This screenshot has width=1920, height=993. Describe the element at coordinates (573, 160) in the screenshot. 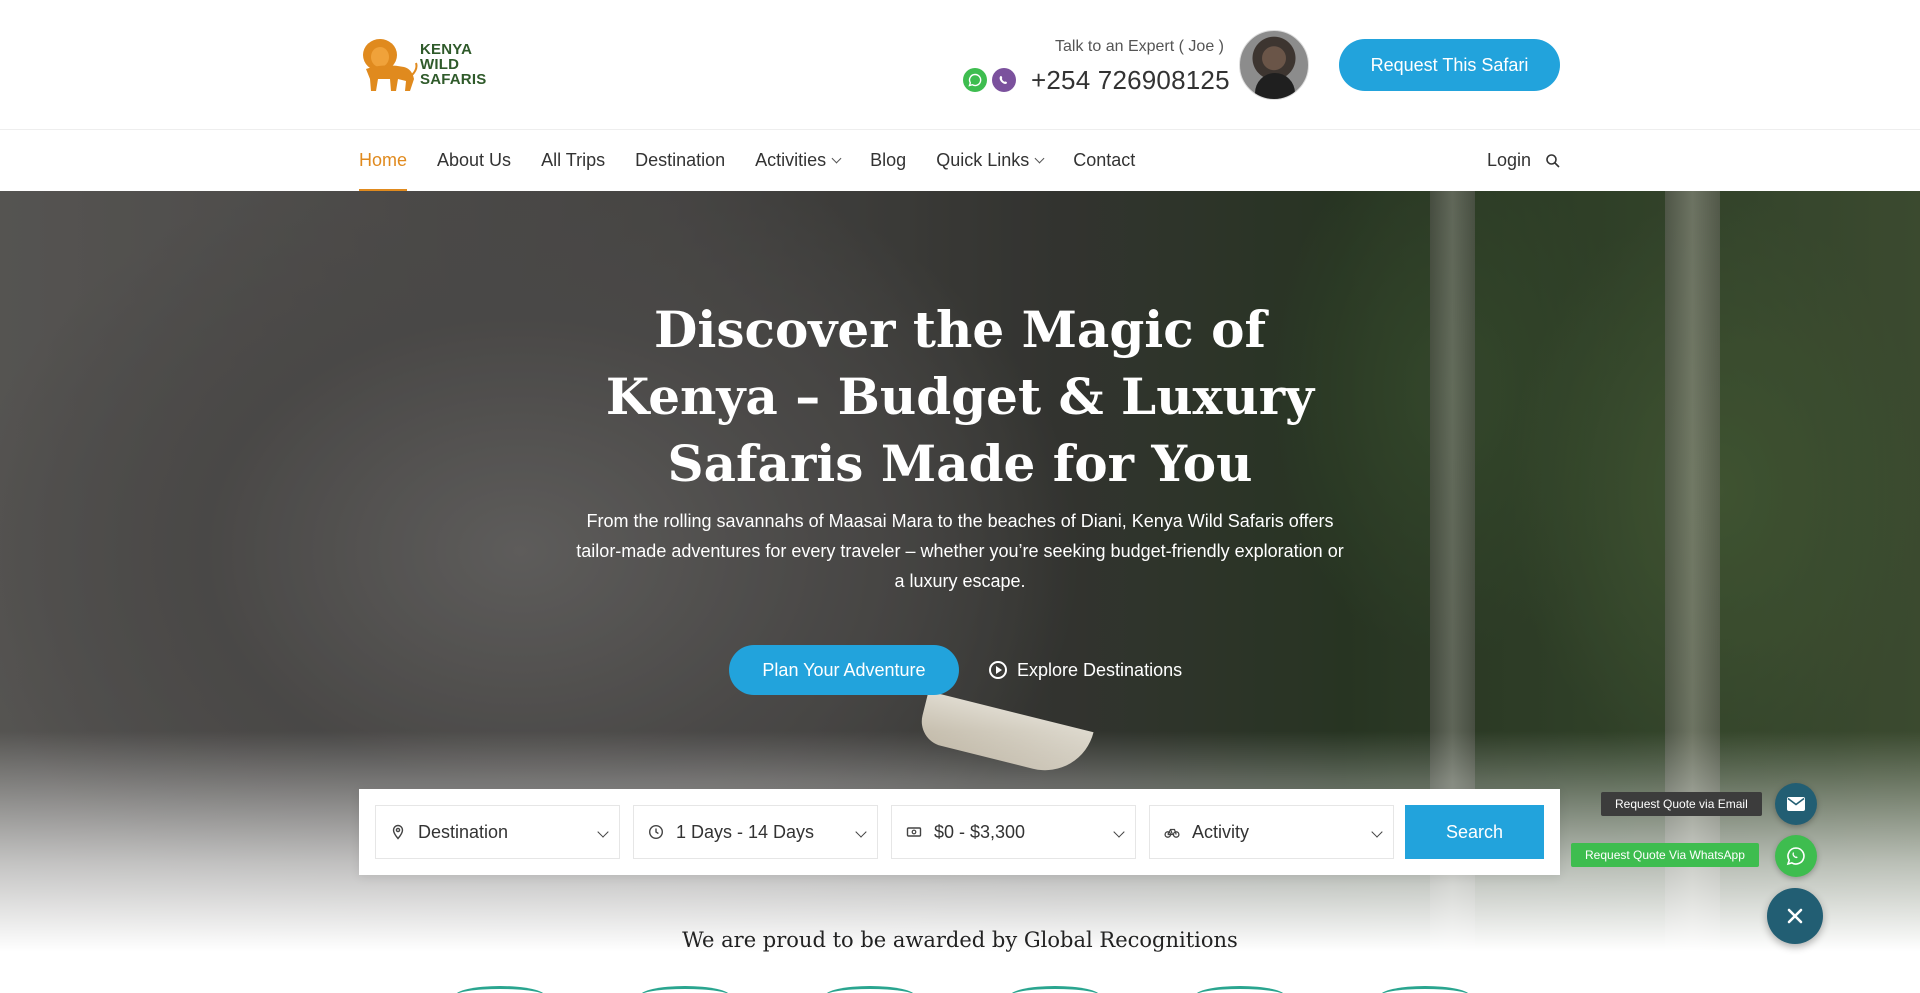

I see `nav-item-all-trips: All Trips` at that location.